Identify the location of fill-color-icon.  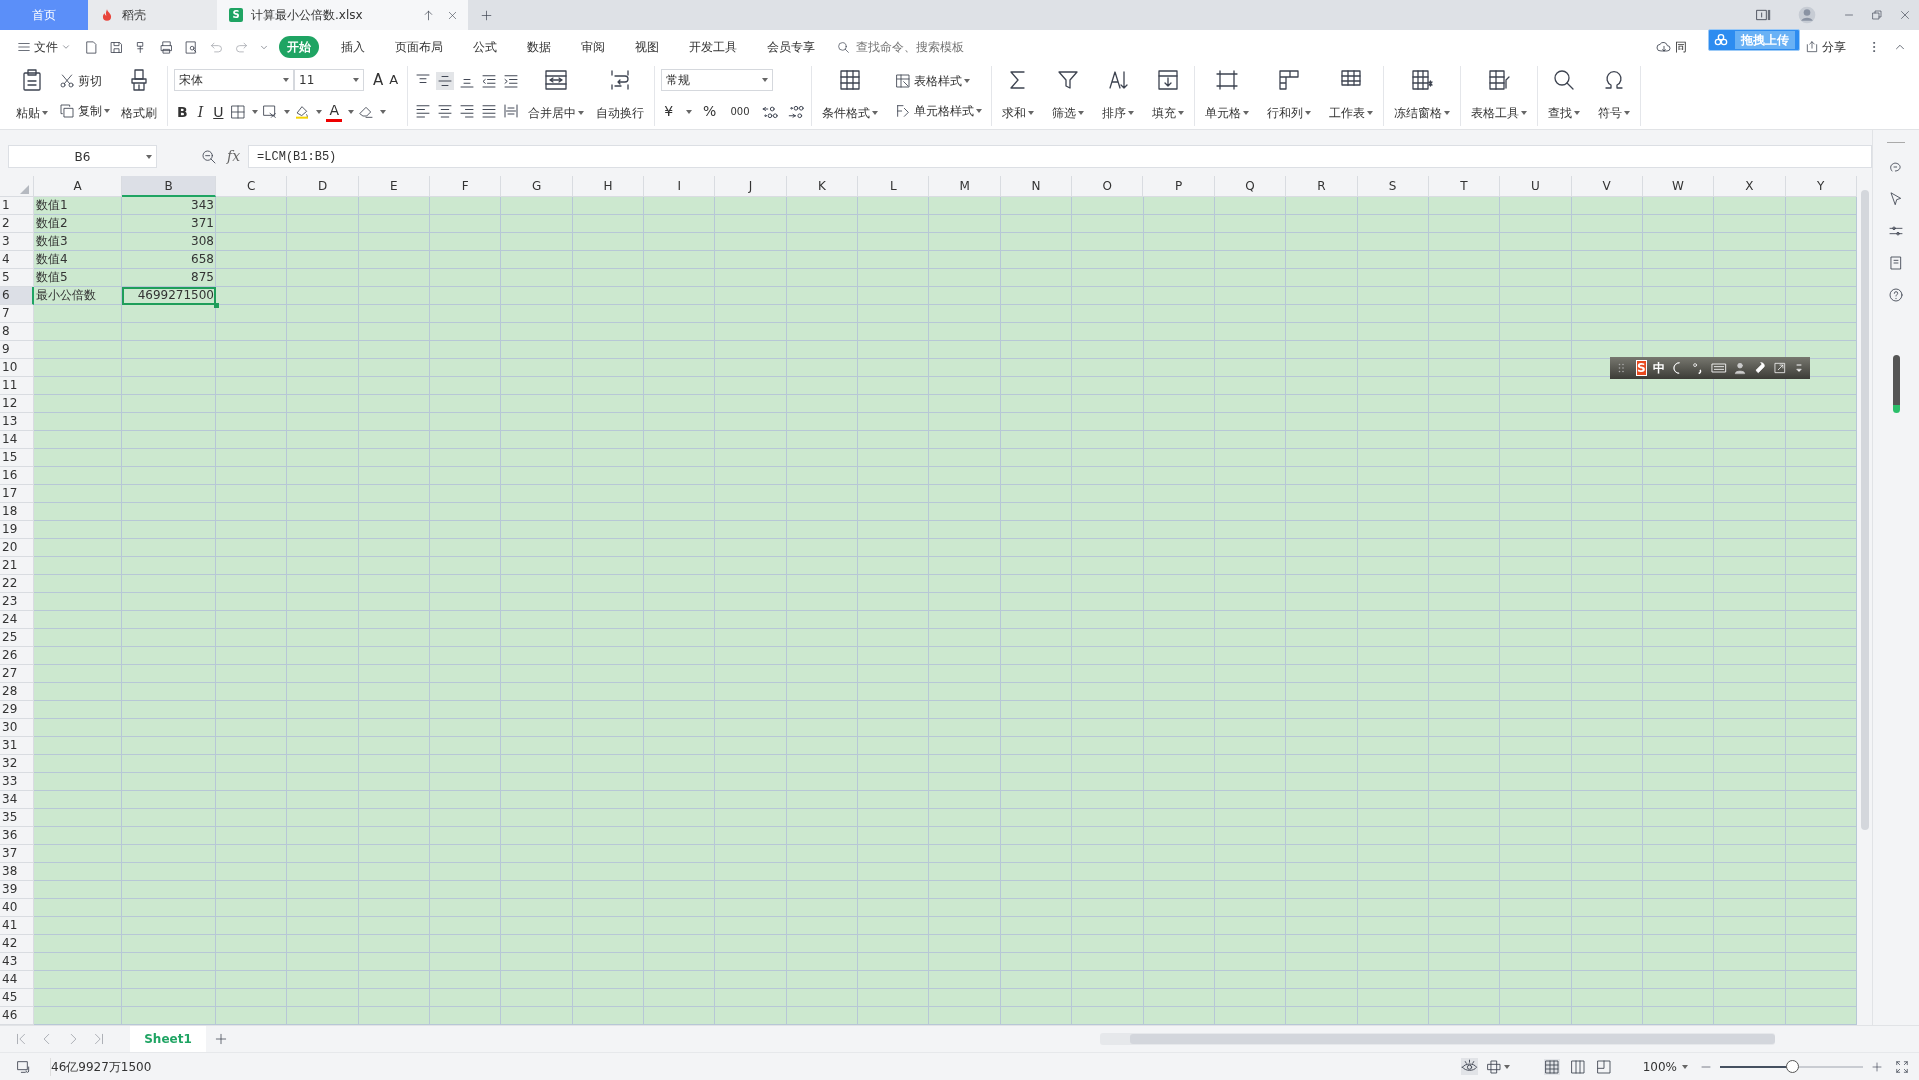
(302, 112).